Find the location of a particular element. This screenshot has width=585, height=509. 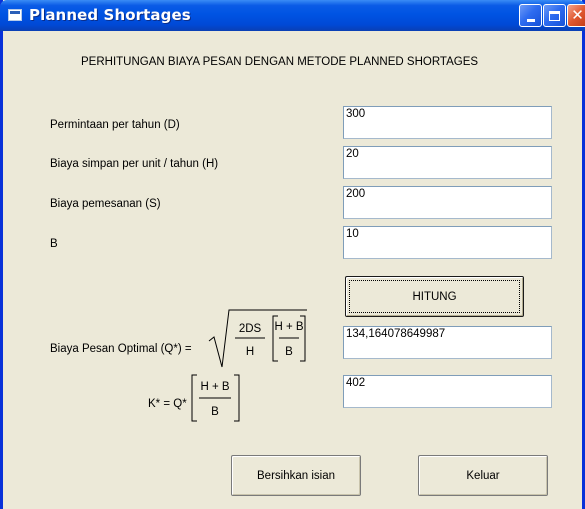

input-biaya-simpan: 20 is located at coordinates (447, 162).